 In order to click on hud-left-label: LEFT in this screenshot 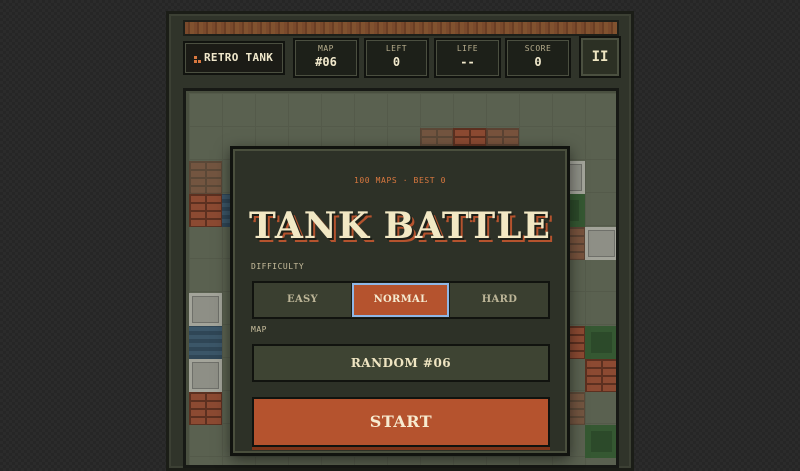, I will do `click(396, 48)`.